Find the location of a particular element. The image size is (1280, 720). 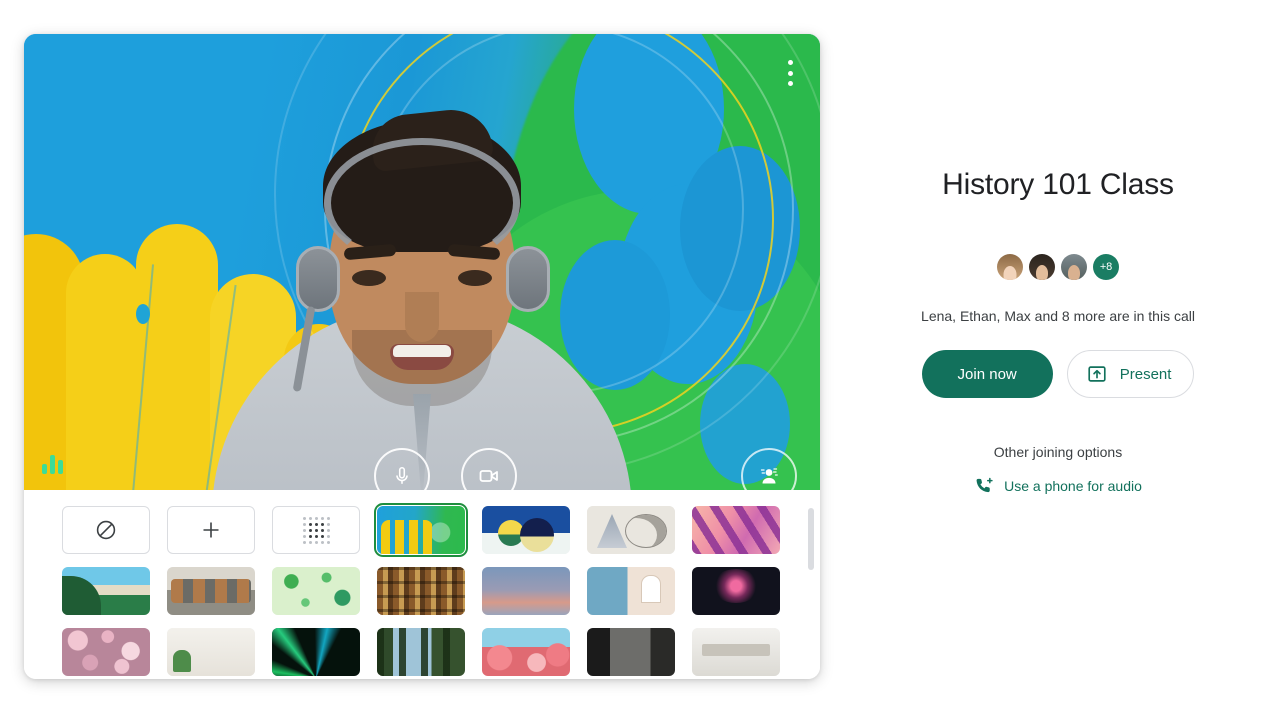

effects-person-icon is located at coordinates (769, 476).